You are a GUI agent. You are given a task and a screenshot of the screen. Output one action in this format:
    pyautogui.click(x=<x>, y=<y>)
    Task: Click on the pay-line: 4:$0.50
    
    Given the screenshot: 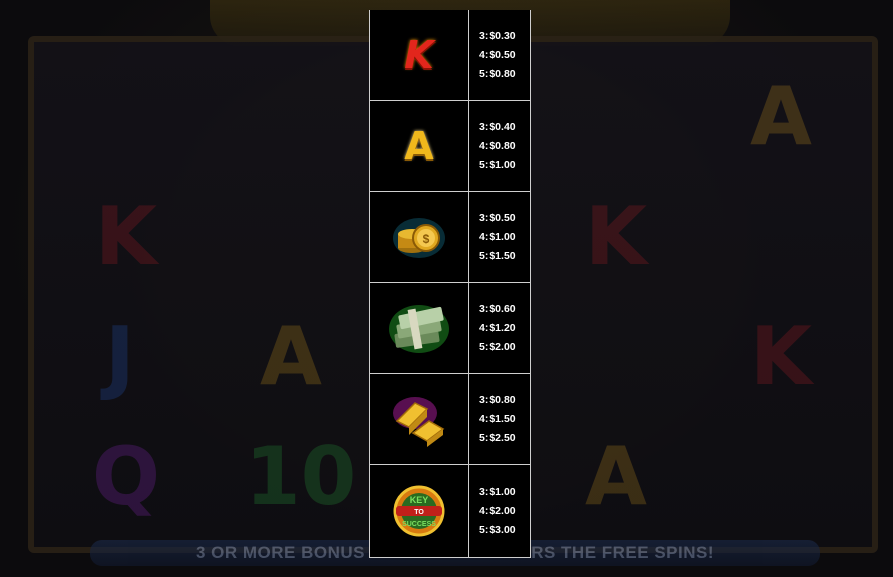 What is the action you would take?
    pyautogui.click(x=497, y=55)
    